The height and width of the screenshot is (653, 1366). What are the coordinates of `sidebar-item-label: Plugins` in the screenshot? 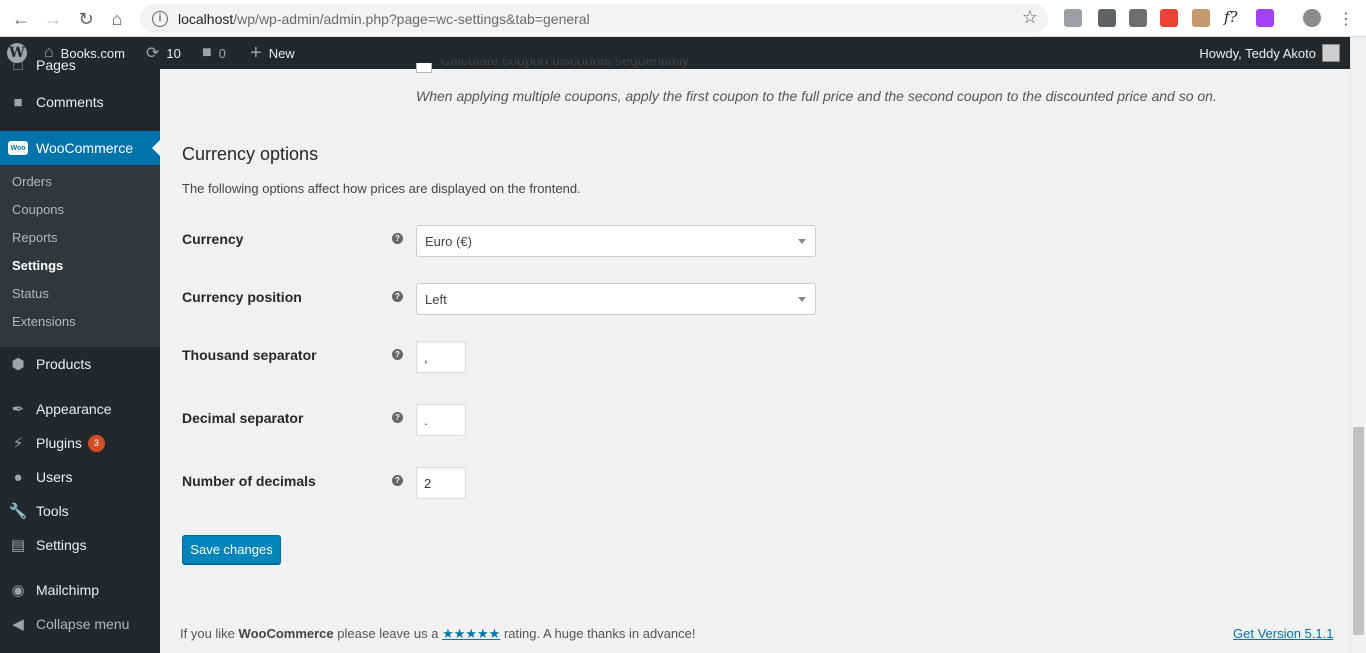 It's located at (59, 443).